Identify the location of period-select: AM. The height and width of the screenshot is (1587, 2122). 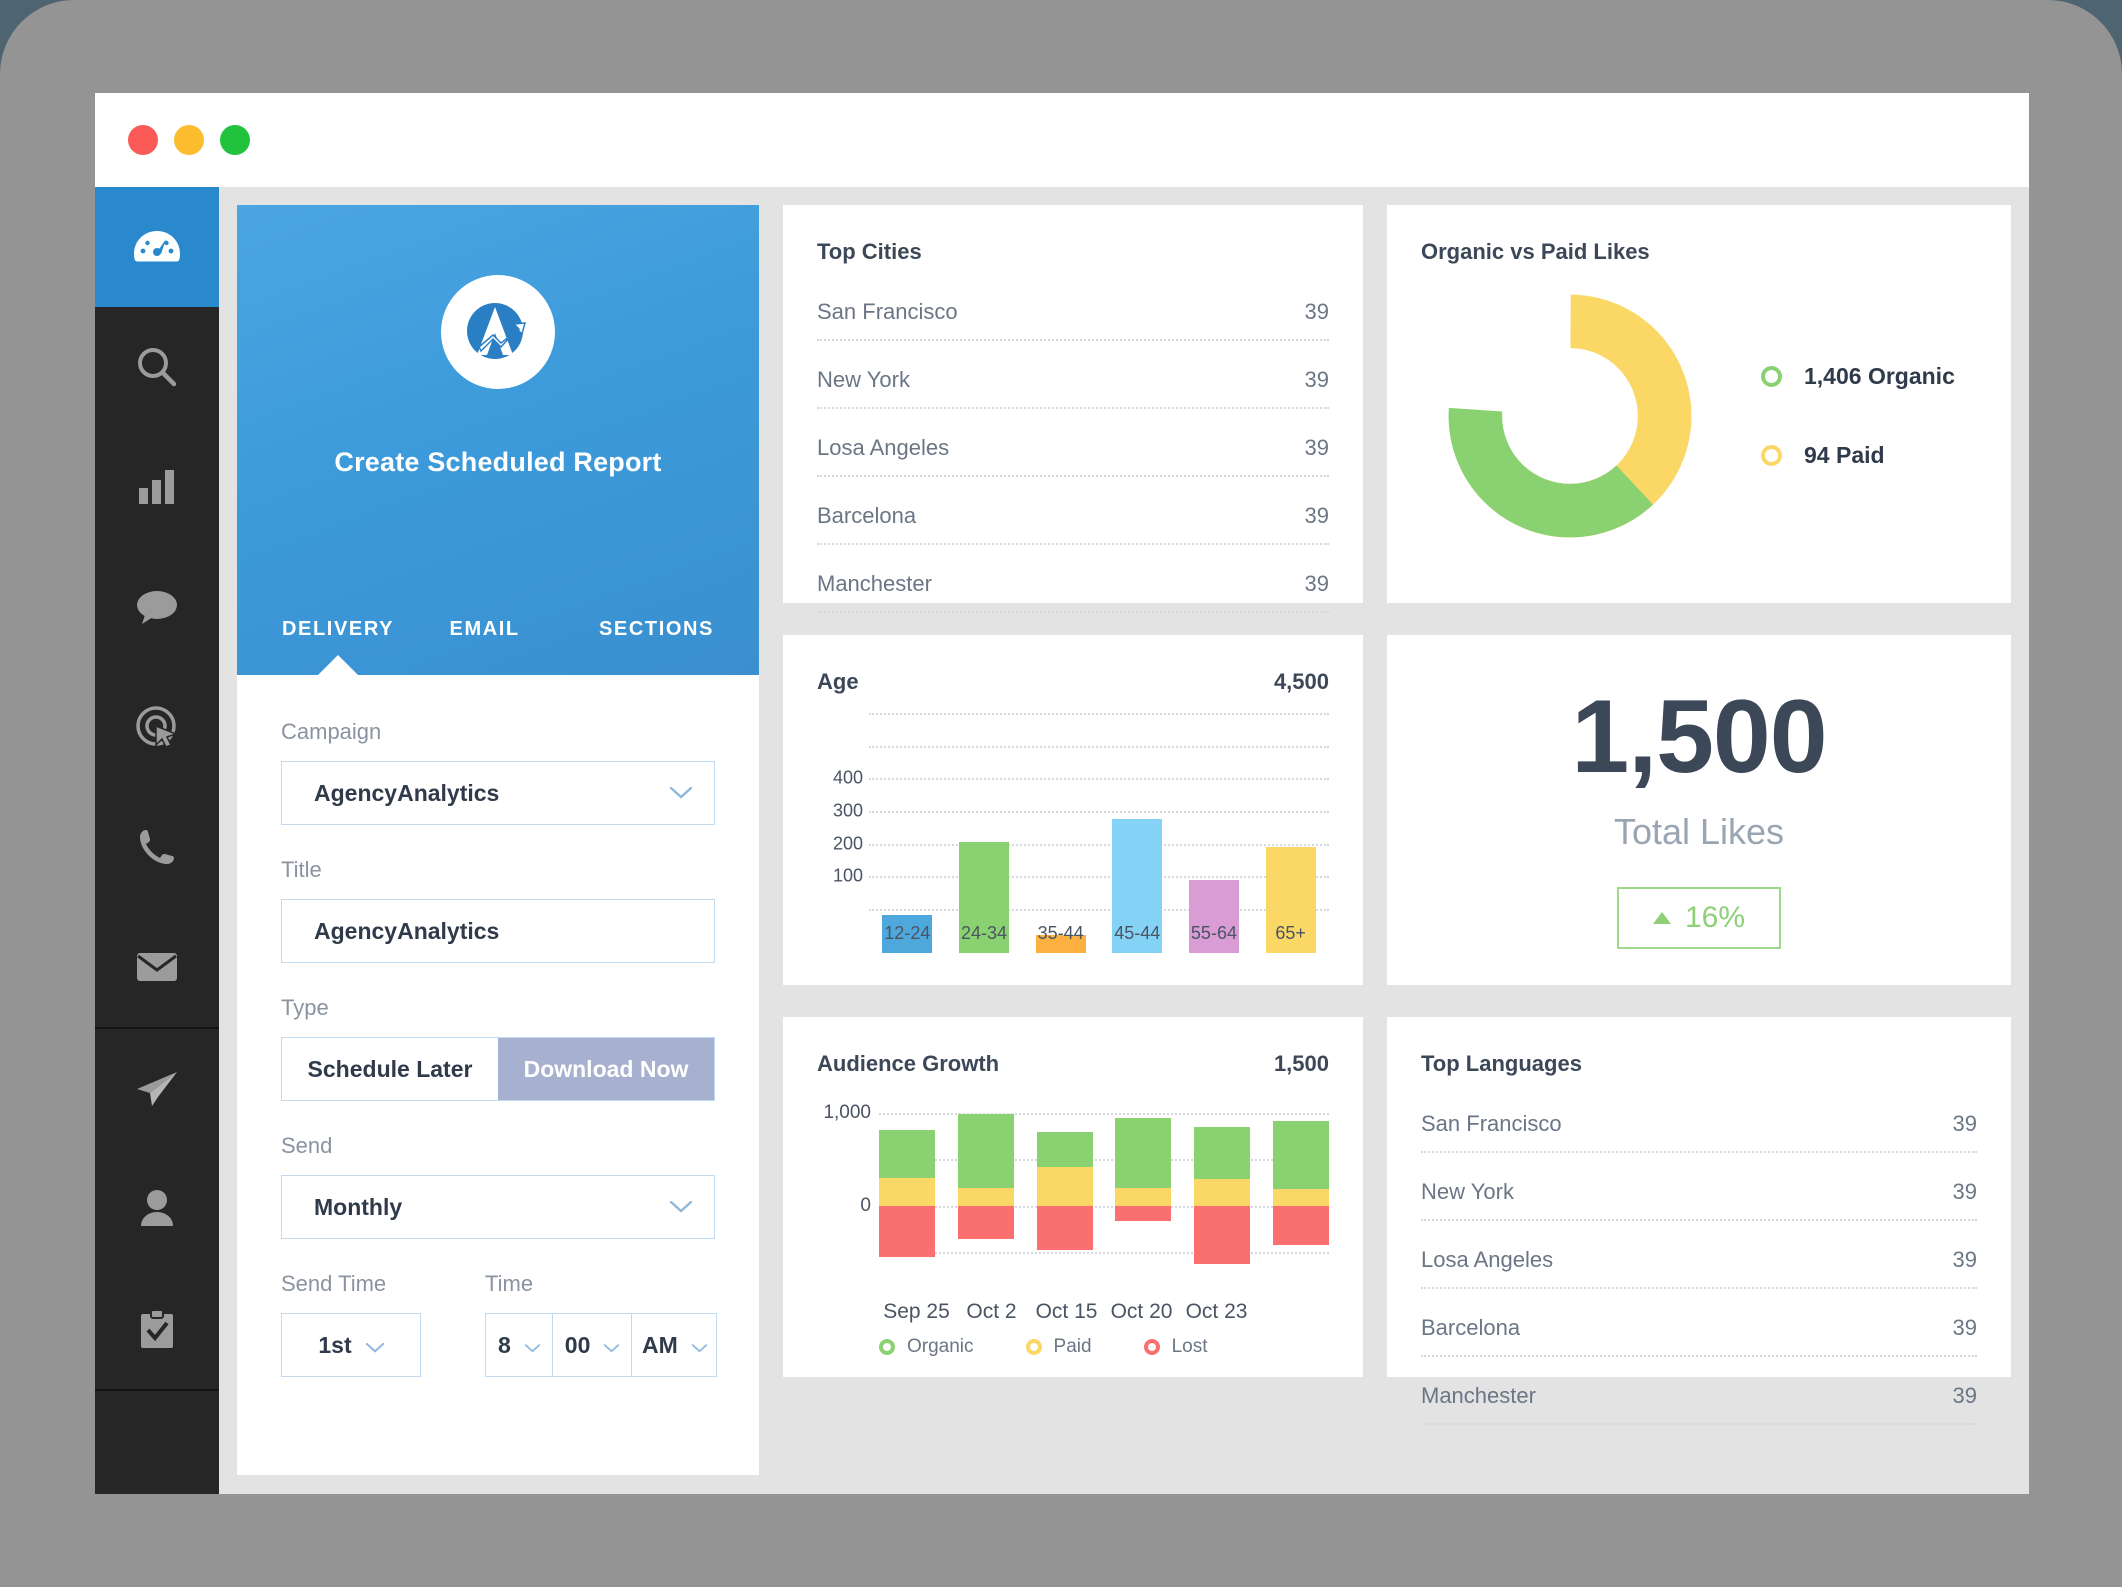
(674, 1345).